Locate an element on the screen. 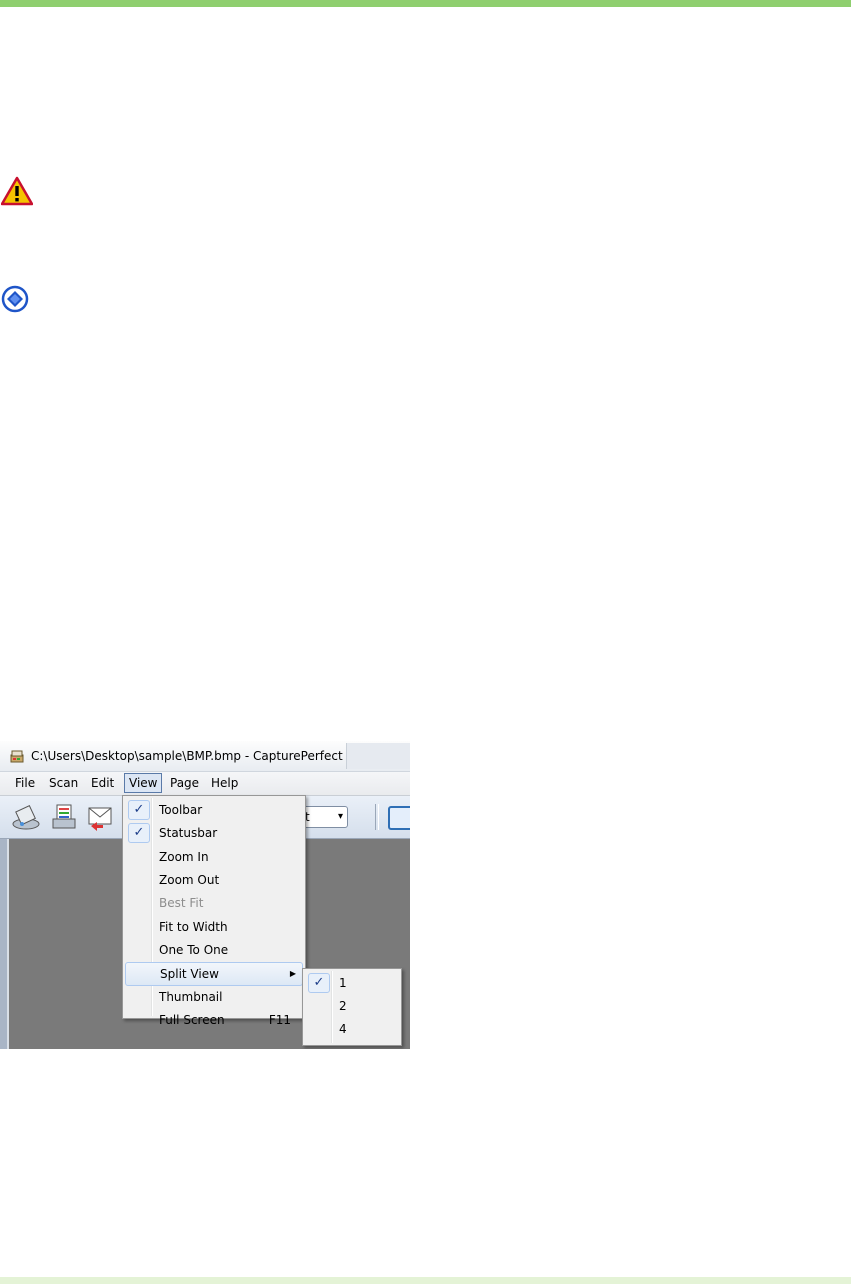  split-view-2: 2 is located at coordinates (352, 1006).